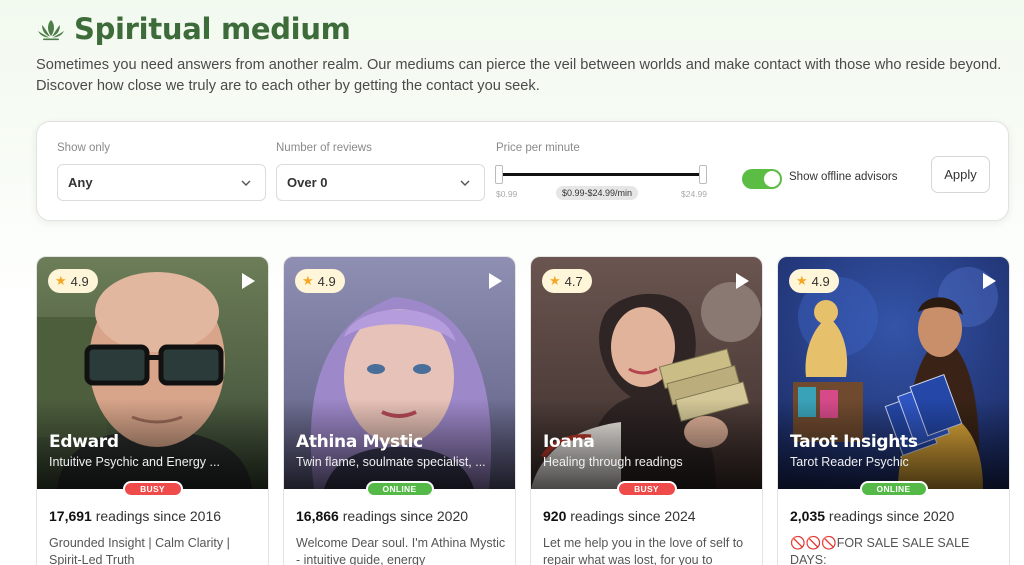 This screenshot has height=565, width=1024. What do you see at coordinates (84, 148) in the screenshot?
I see `show-only-label: Show only` at bounding box center [84, 148].